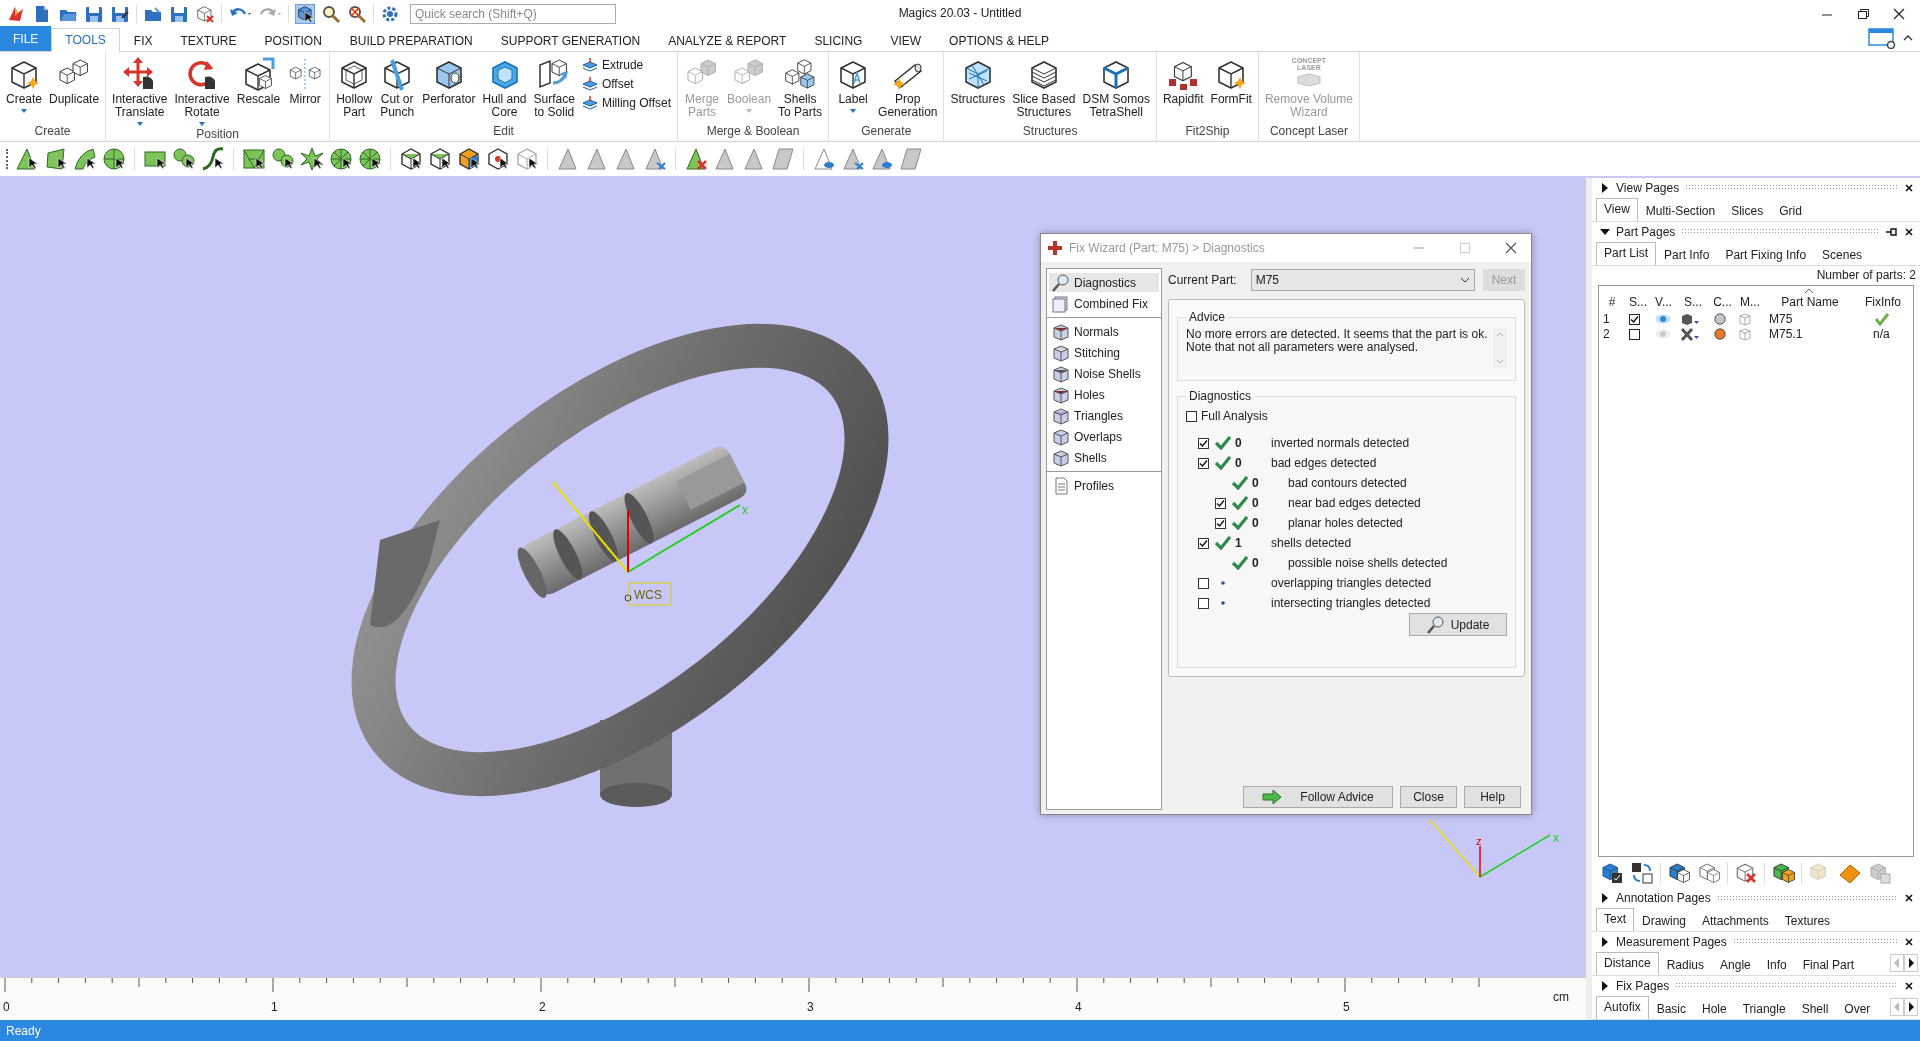 This screenshot has width=1920, height=1041. Describe the element at coordinates (26, 38) in the screenshot. I see `ribbon-tab: FILE` at that location.